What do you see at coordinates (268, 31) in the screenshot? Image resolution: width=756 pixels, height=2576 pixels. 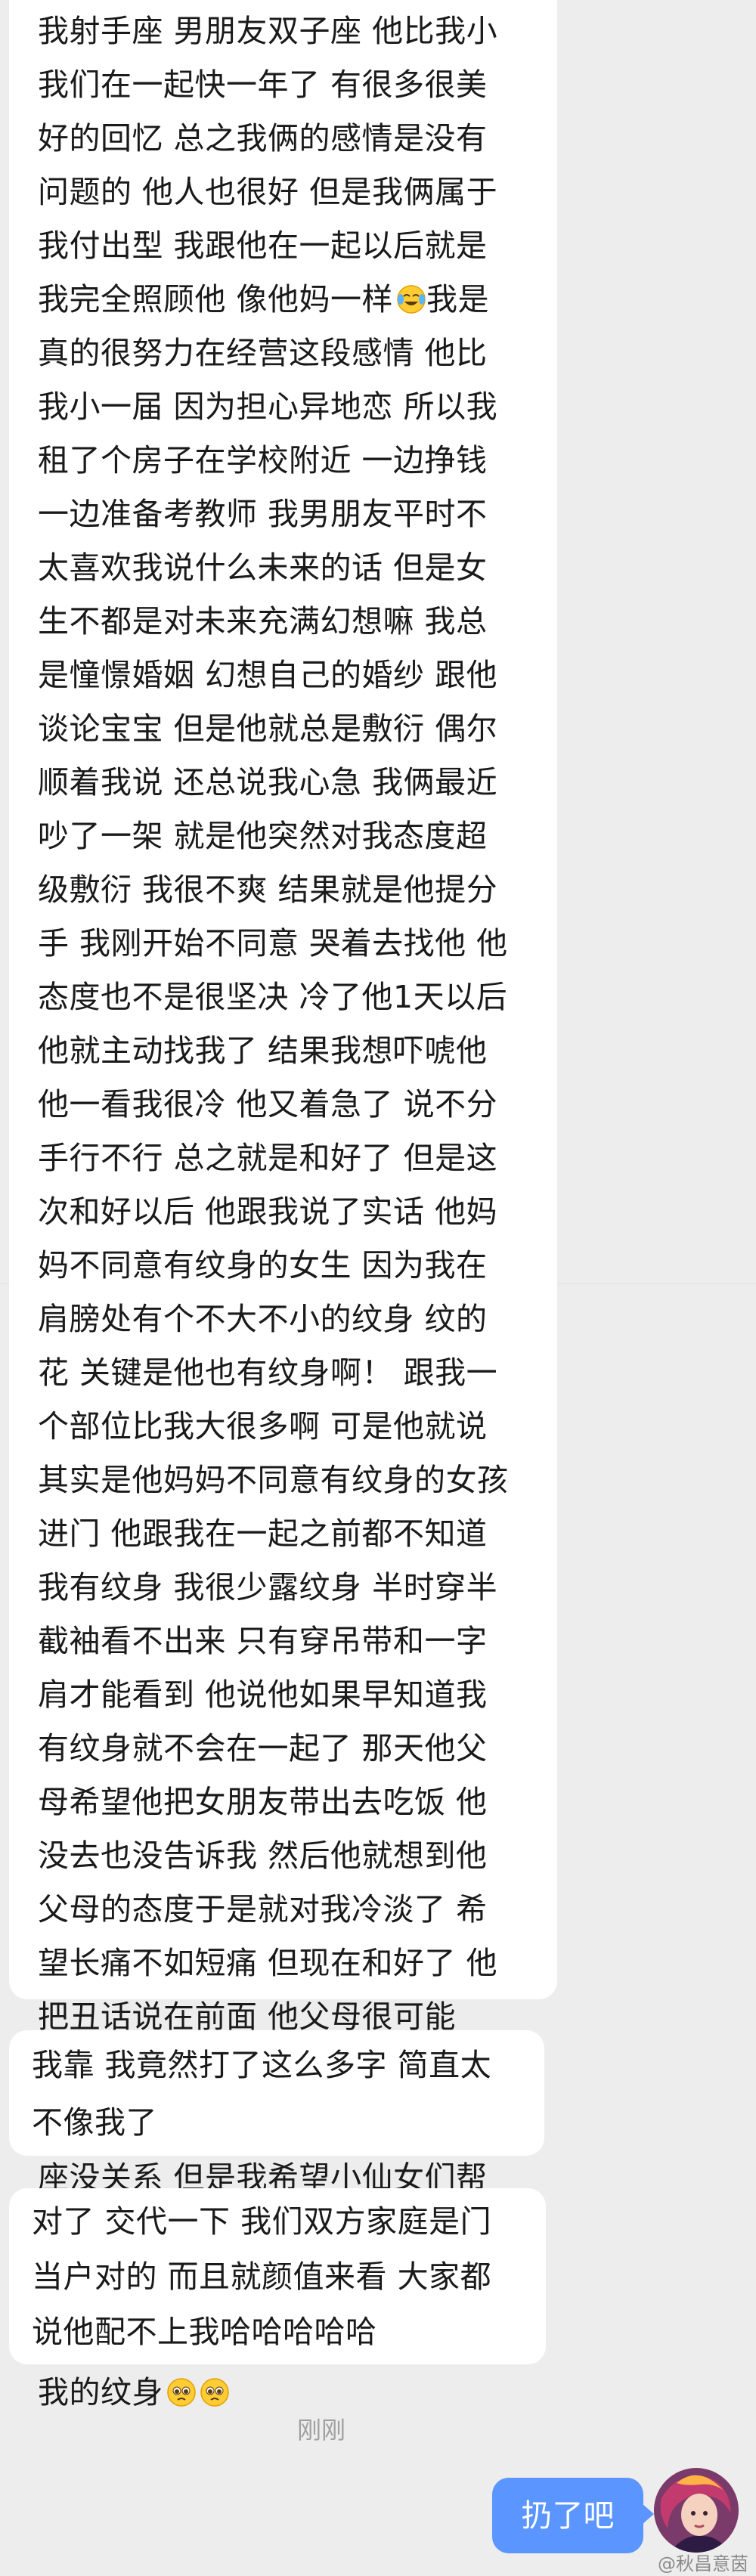 I see `message-line: 我射手座 男朋友双子座 他比我小` at bounding box center [268, 31].